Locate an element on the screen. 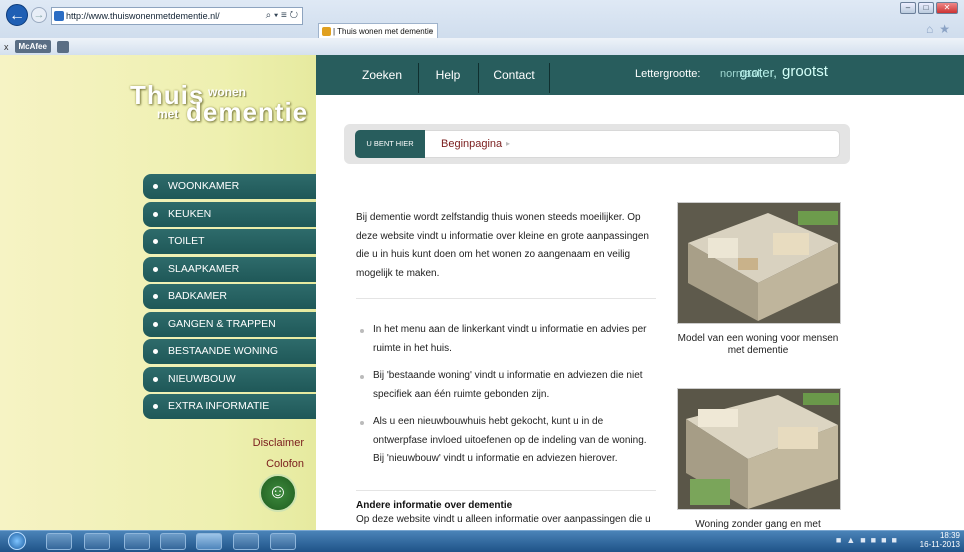  internet-explorer-taskbar-icon is located at coordinates (209, 541).